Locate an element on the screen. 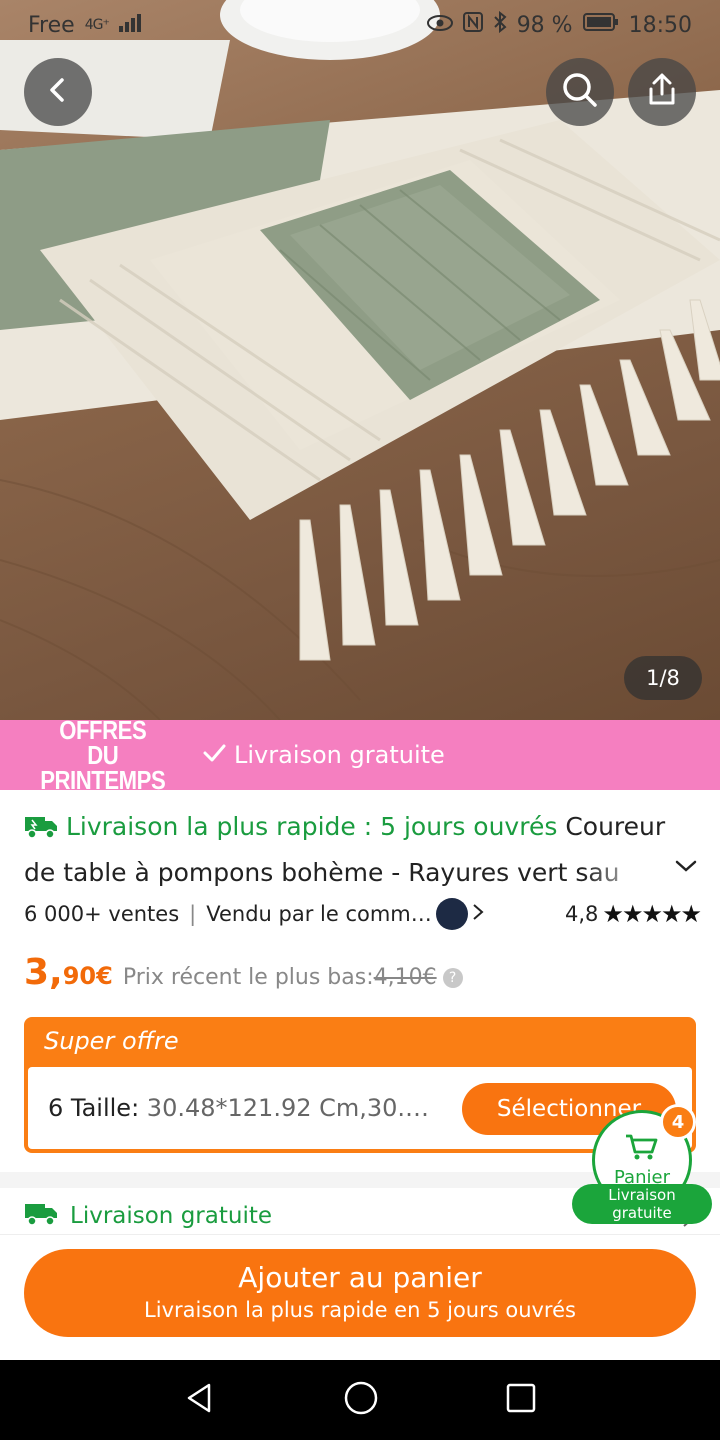 The image size is (720, 1440). price: 3,90€ is located at coordinates (68, 972).